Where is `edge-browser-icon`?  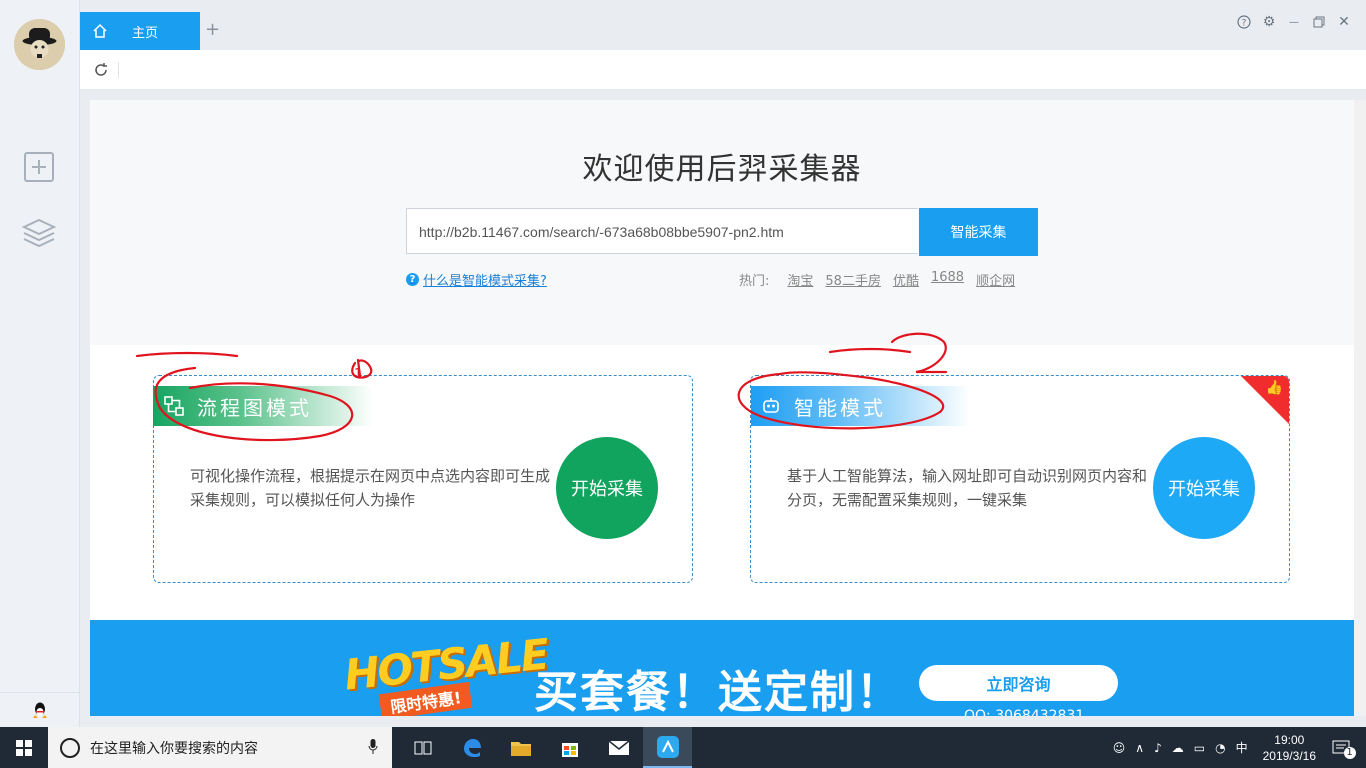 edge-browser-icon is located at coordinates (471, 747).